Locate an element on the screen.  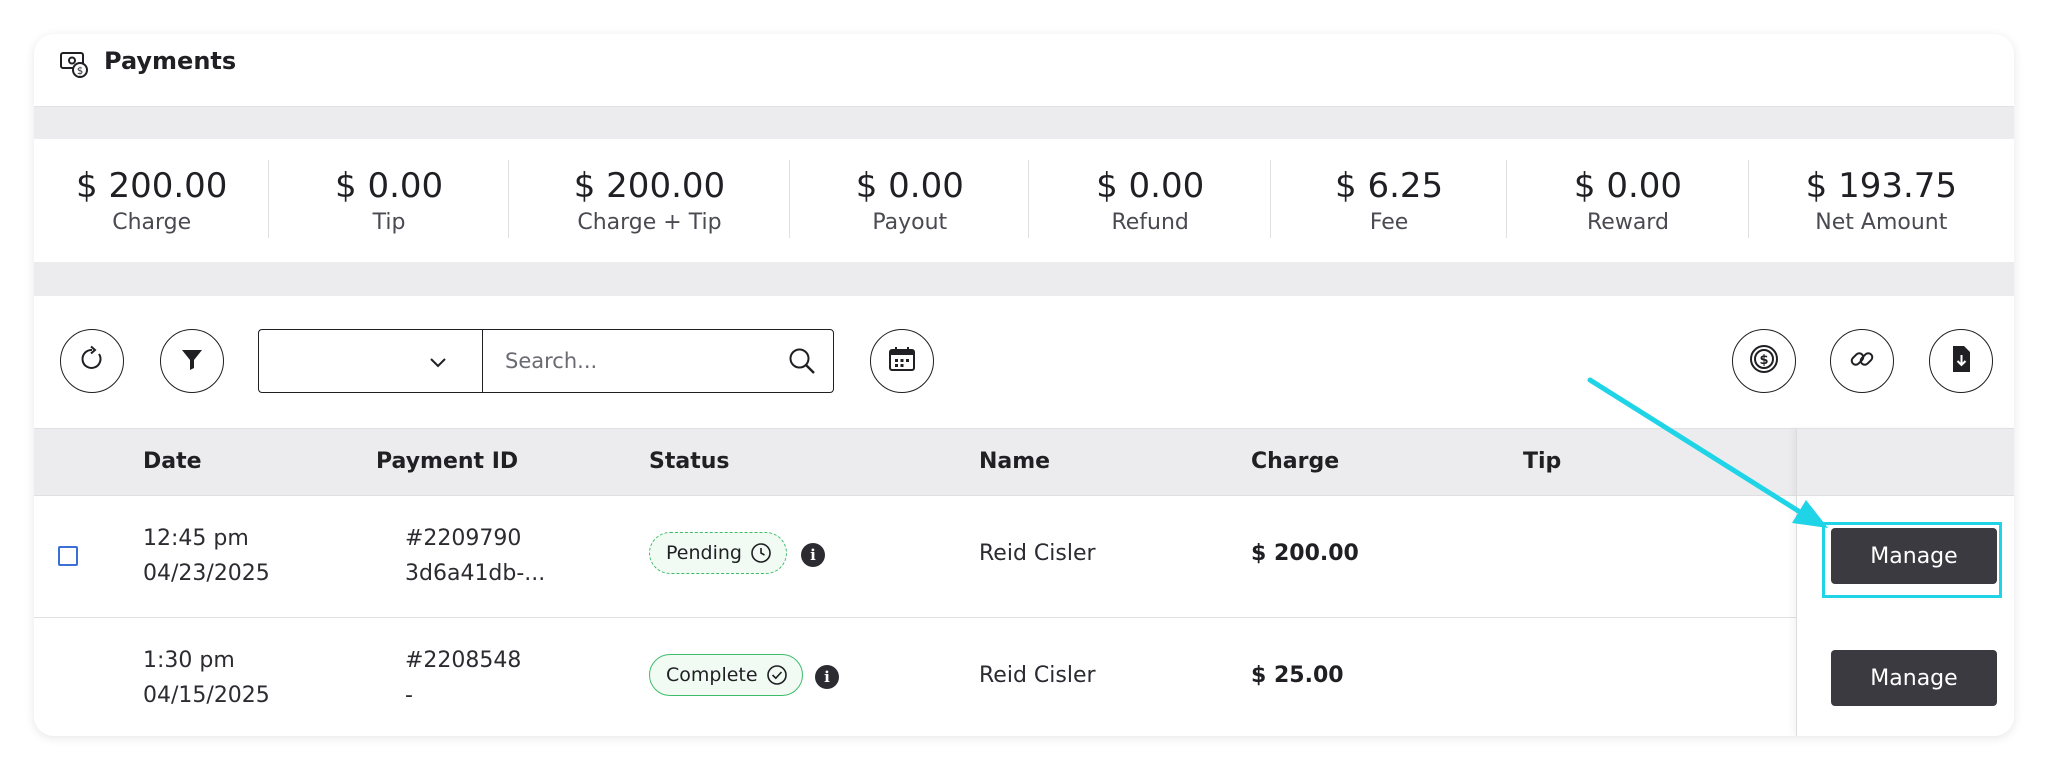
status-badge: Pending is located at coordinates (718, 553).